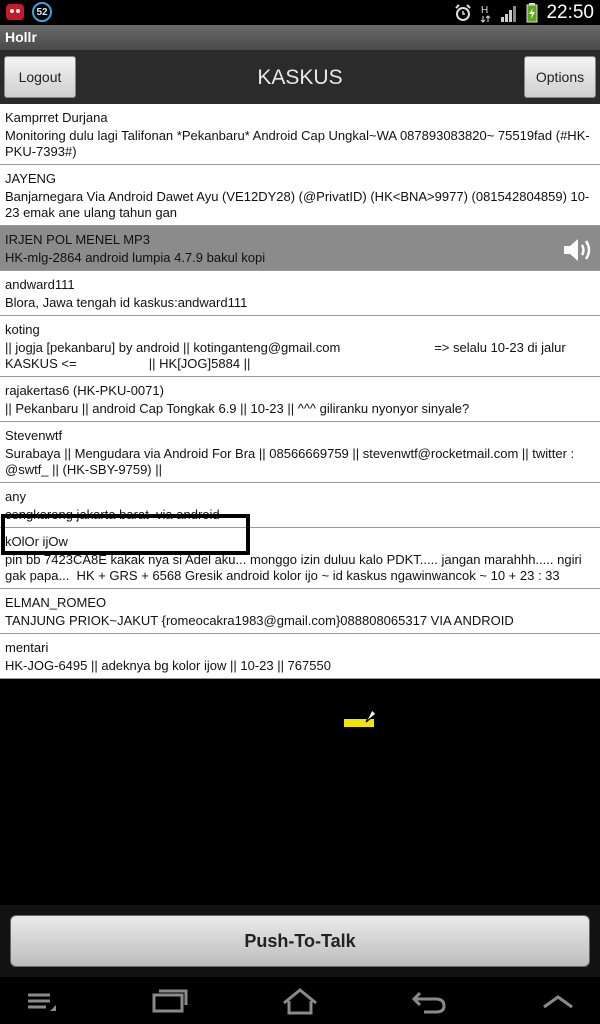  What do you see at coordinates (22, 329) in the screenshot?
I see `user-name: koting` at bounding box center [22, 329].